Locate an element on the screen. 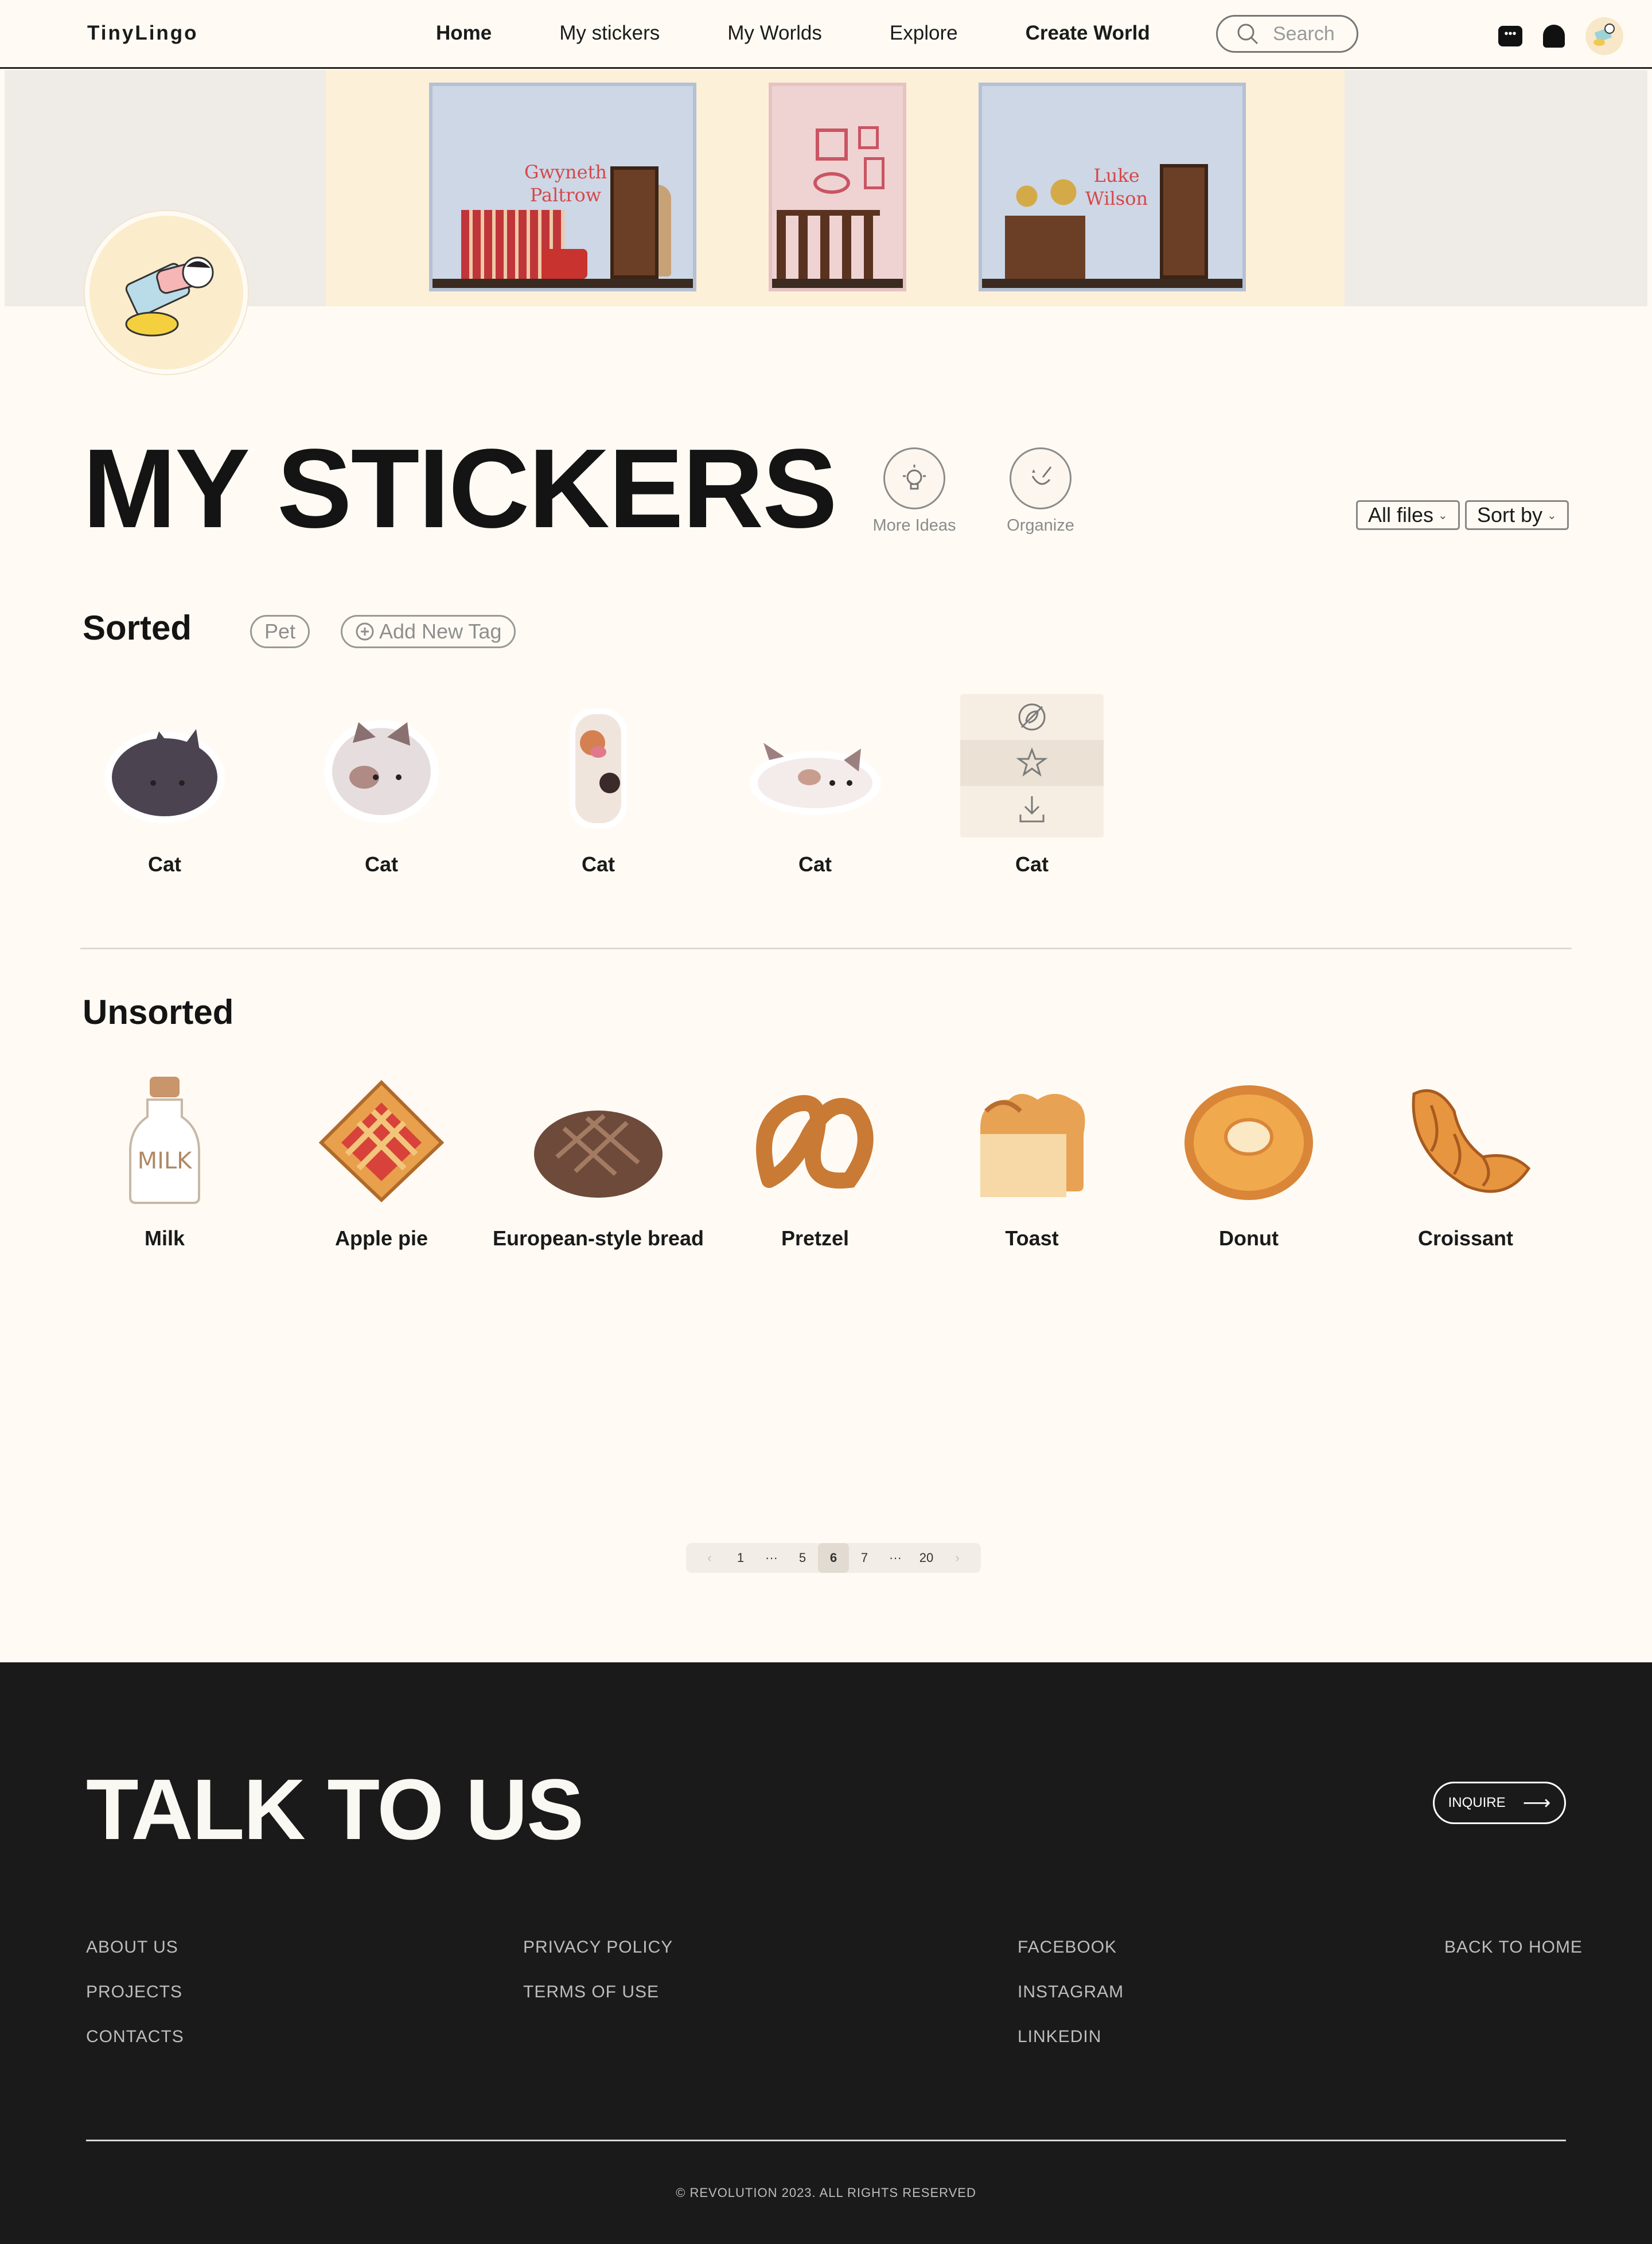  footer-link-linkedin: LINKEDIN is located at coordinates (1071, 2037).